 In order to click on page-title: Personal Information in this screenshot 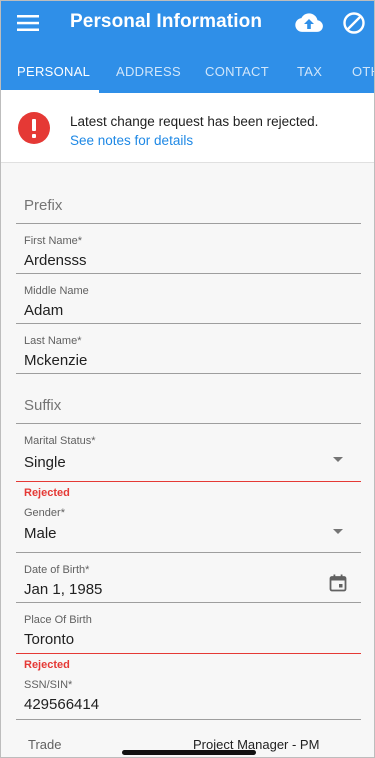, I will do `click(166, 21)`.